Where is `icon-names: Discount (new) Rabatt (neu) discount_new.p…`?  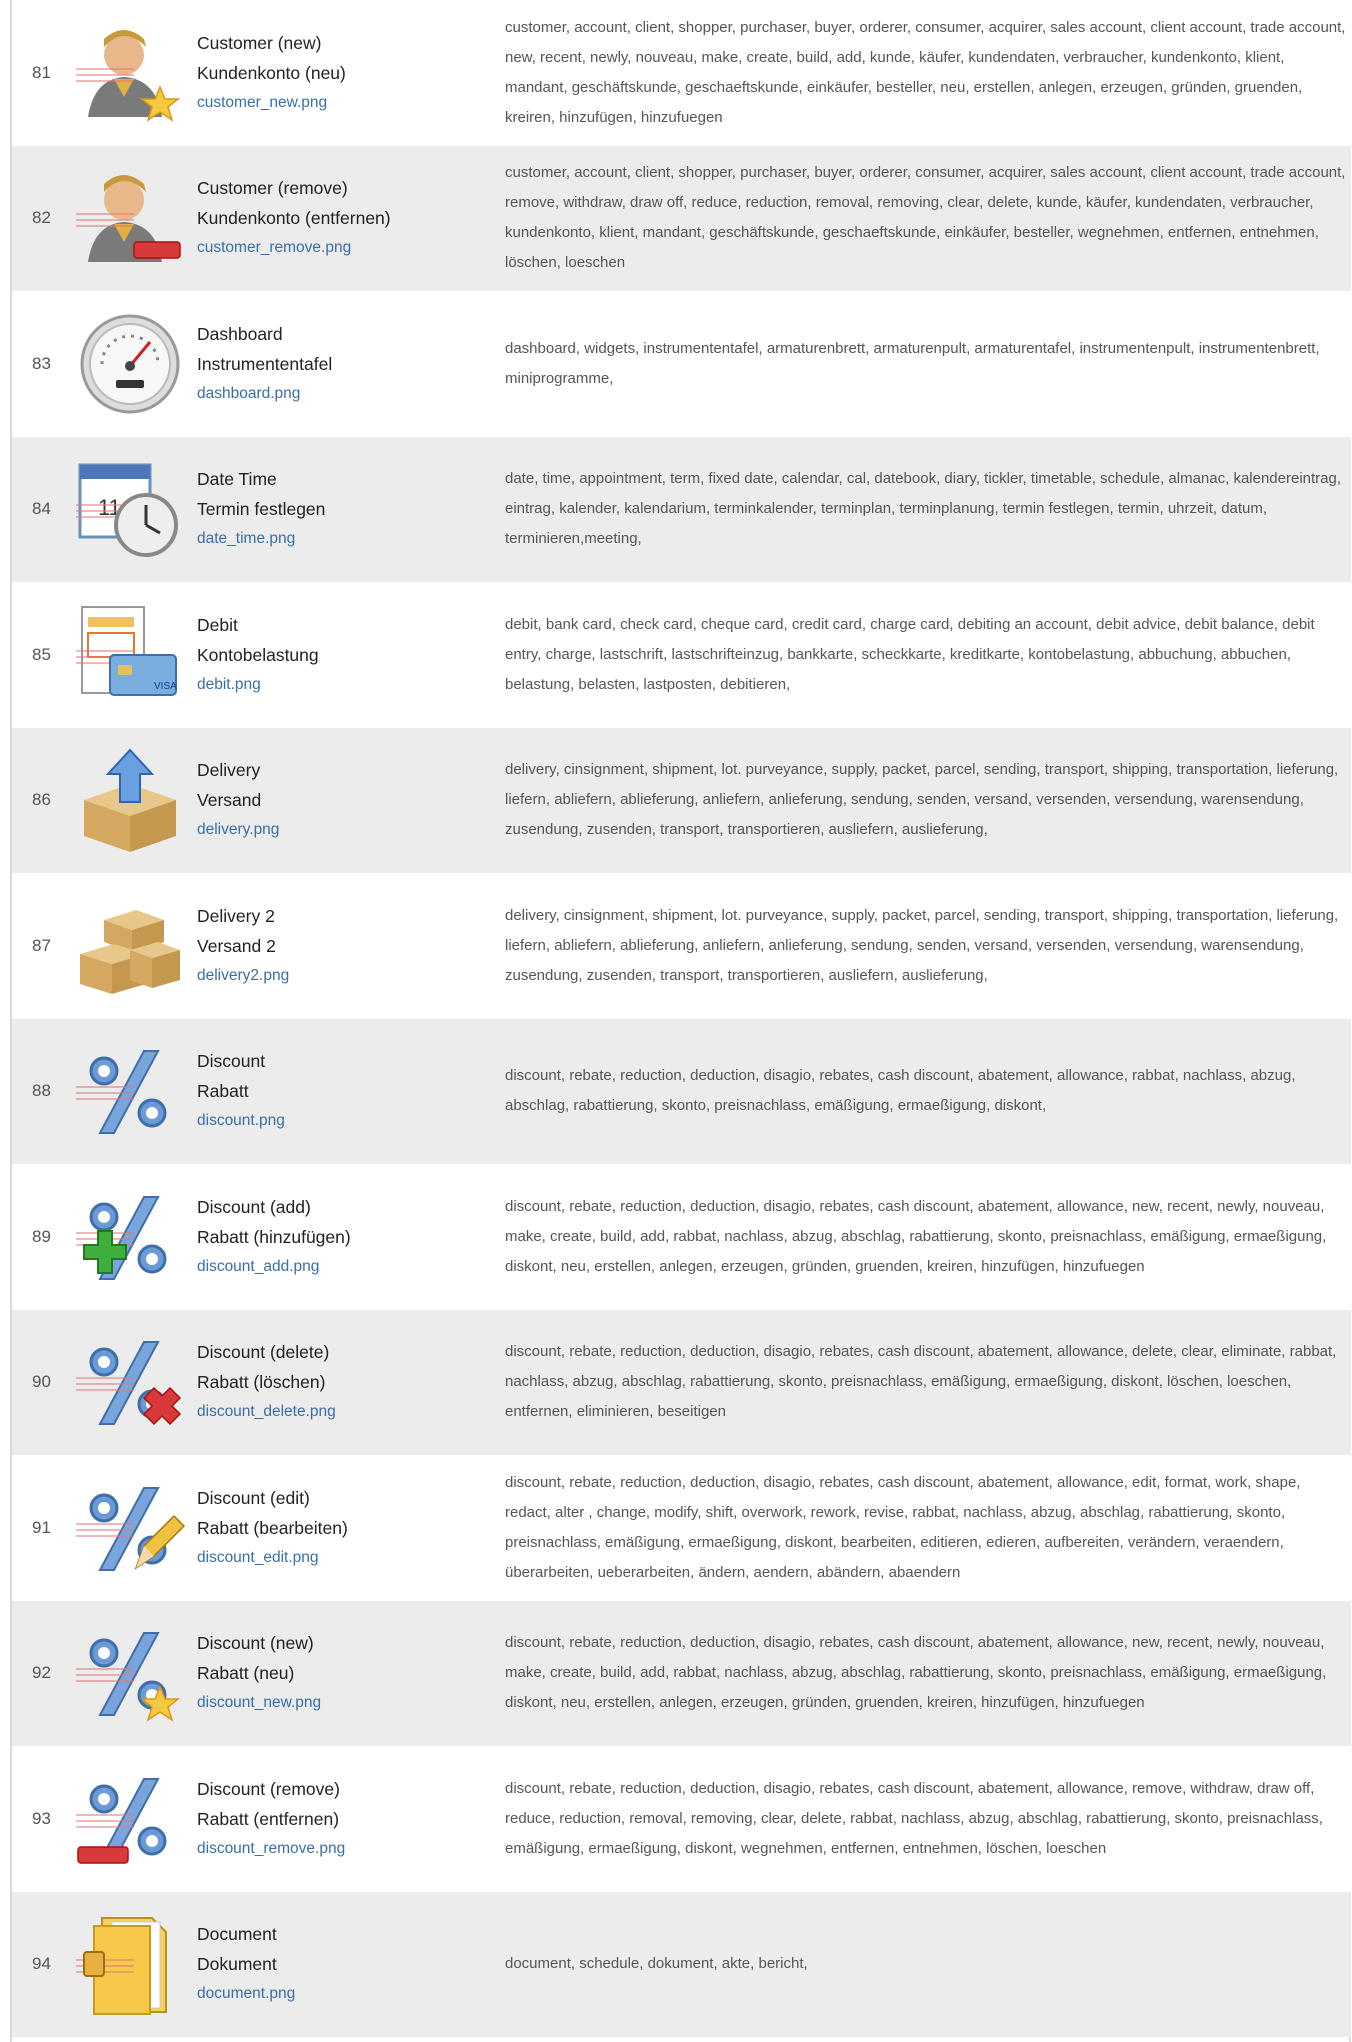 icon-names: Discount (new) Rabatt (neu) discount_new.p… is located at coordinates (347, 1673).